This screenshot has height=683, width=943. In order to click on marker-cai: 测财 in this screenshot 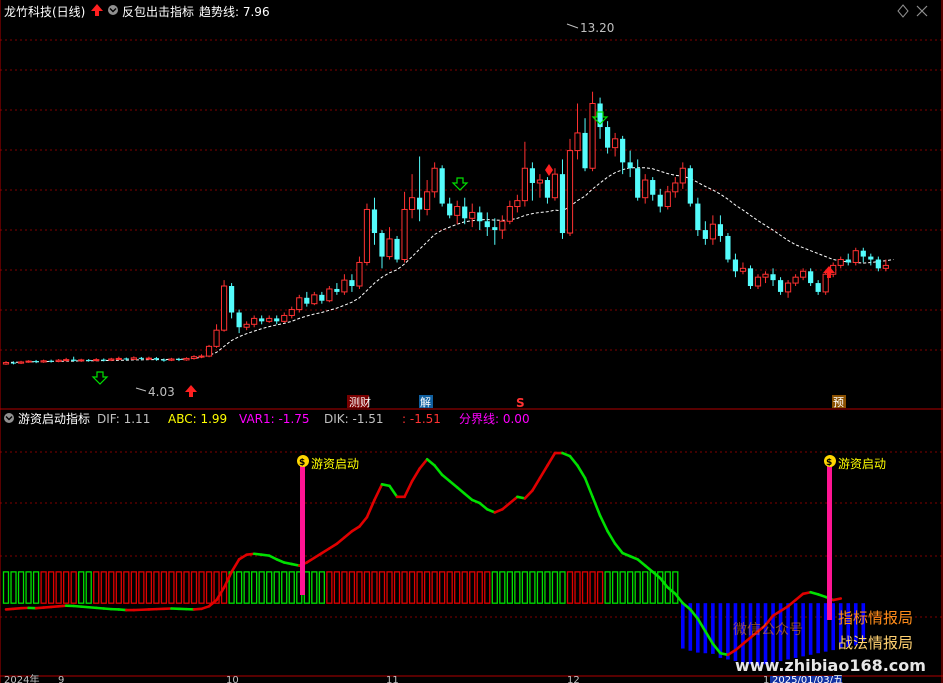, I will do `click(359, 402)`.